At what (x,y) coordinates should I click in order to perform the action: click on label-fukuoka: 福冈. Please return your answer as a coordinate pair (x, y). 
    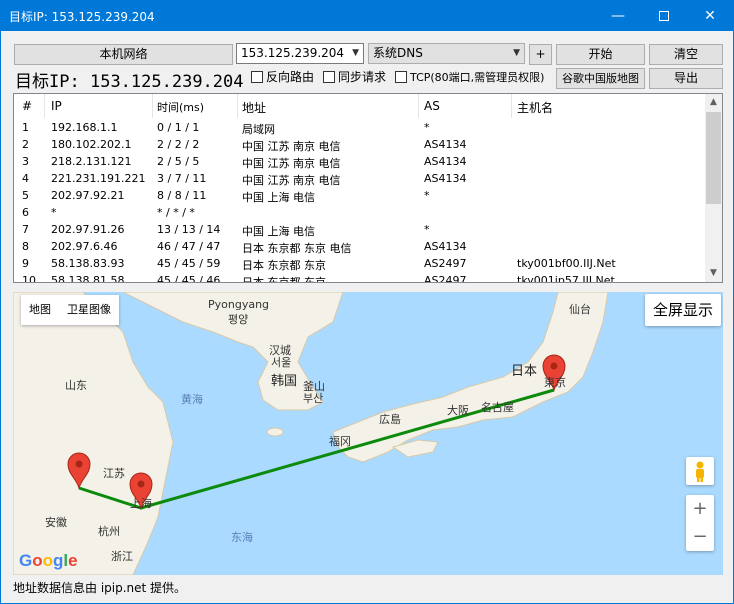
    Looking at the image, I should click on (340, 441).